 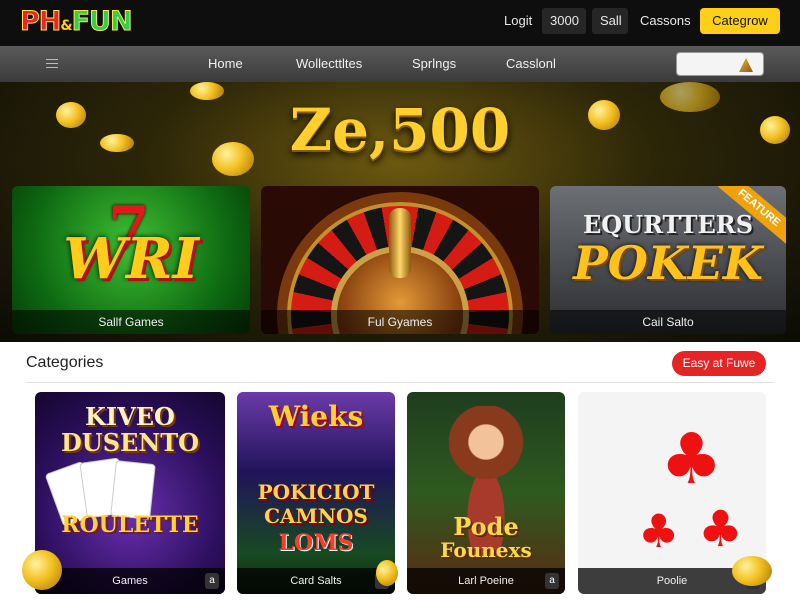 I want to click on card-title-line1: KIVEO, so click(x=130, y=416).